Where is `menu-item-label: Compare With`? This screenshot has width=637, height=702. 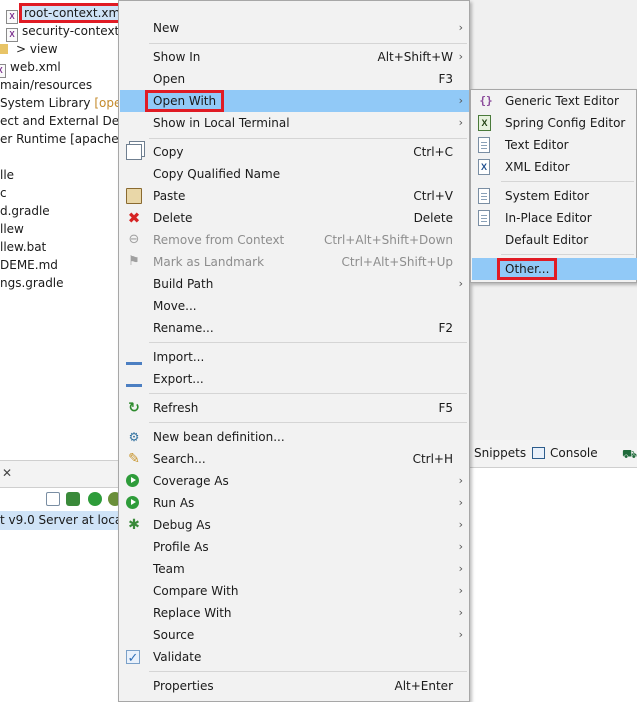
menu-item-label: Compare With is located at coordinates (196, 591).